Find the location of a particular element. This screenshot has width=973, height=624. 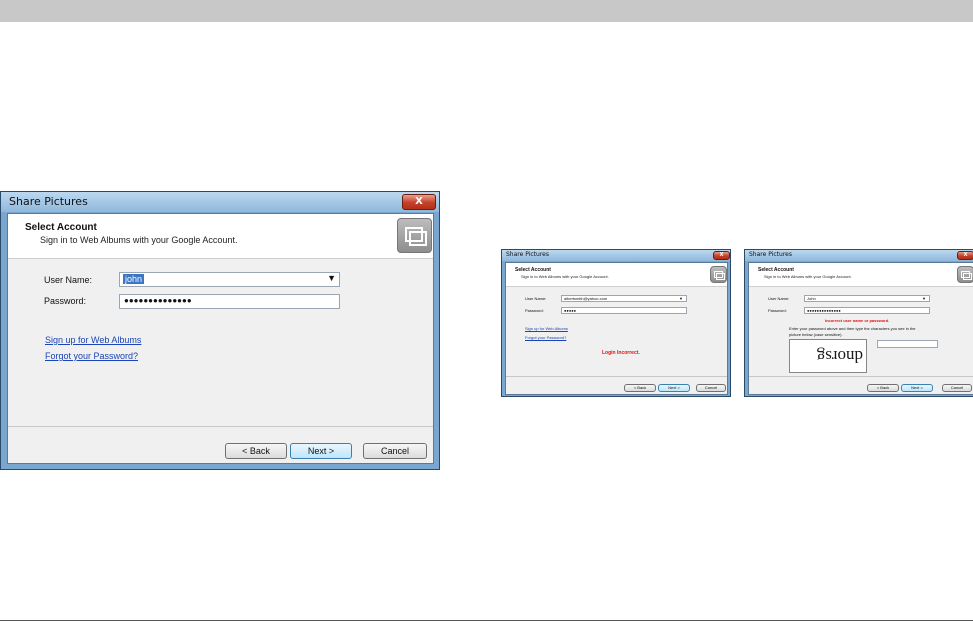

captcha-image: dnorsg is located at coordinates (828, 356).